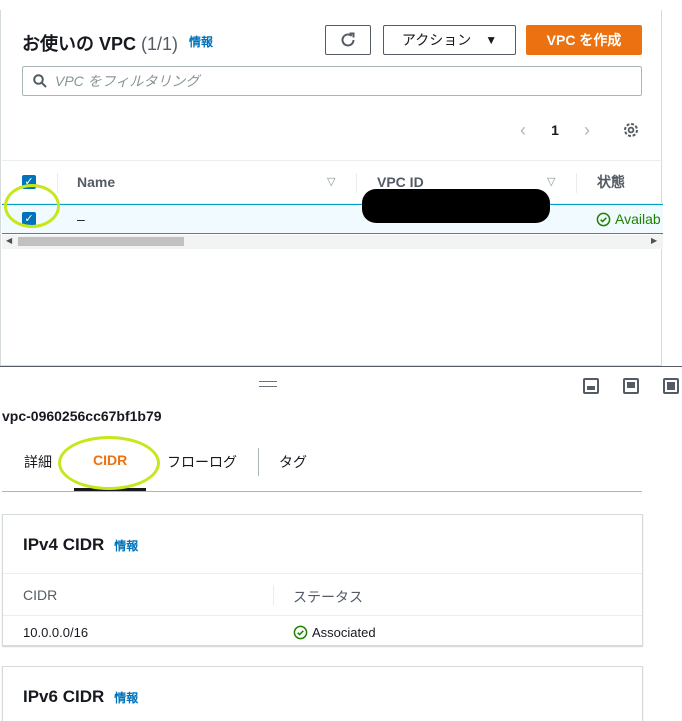  What do you see at coordinates (611, 182) in the screenshot?
I see `column-header-state: 状態` at bounding box center [611, 182].